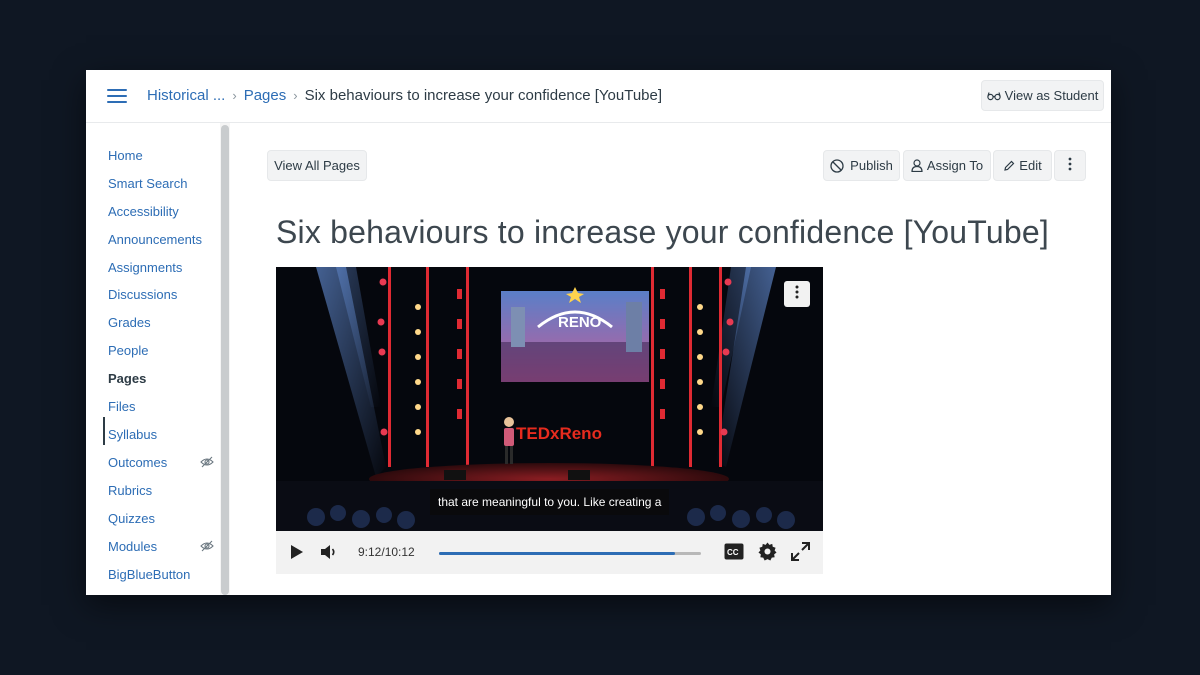 Image resolution: width=1200 pixels, height=675 pixels. Describe the element at coordinates (297, 554) in the screenshot. I see `play-icon` at that location.